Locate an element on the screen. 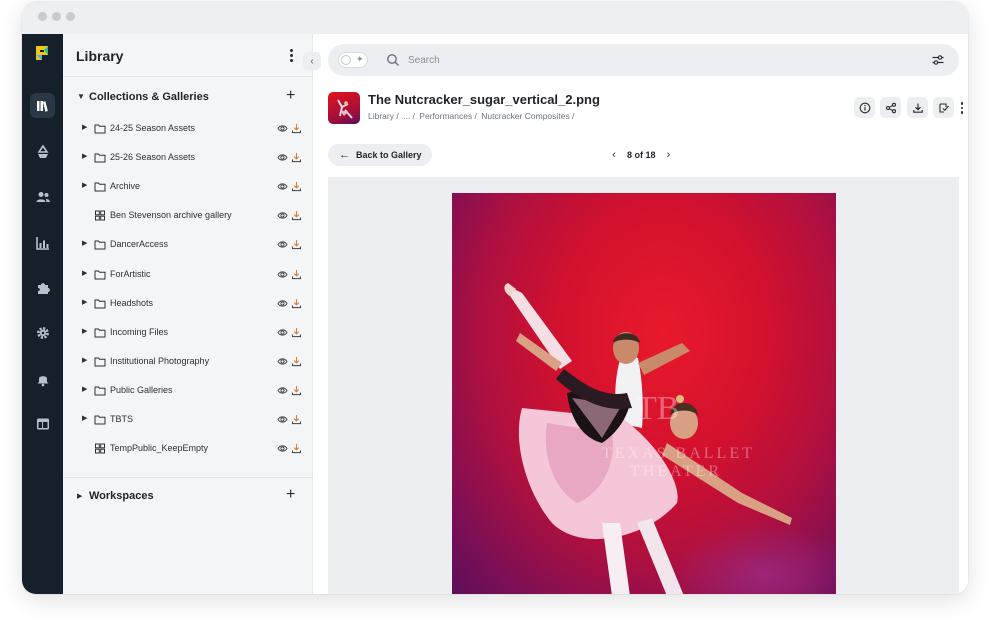 This screenshot has height=626, width=1000. search-input is located at coordinates (648, 60).